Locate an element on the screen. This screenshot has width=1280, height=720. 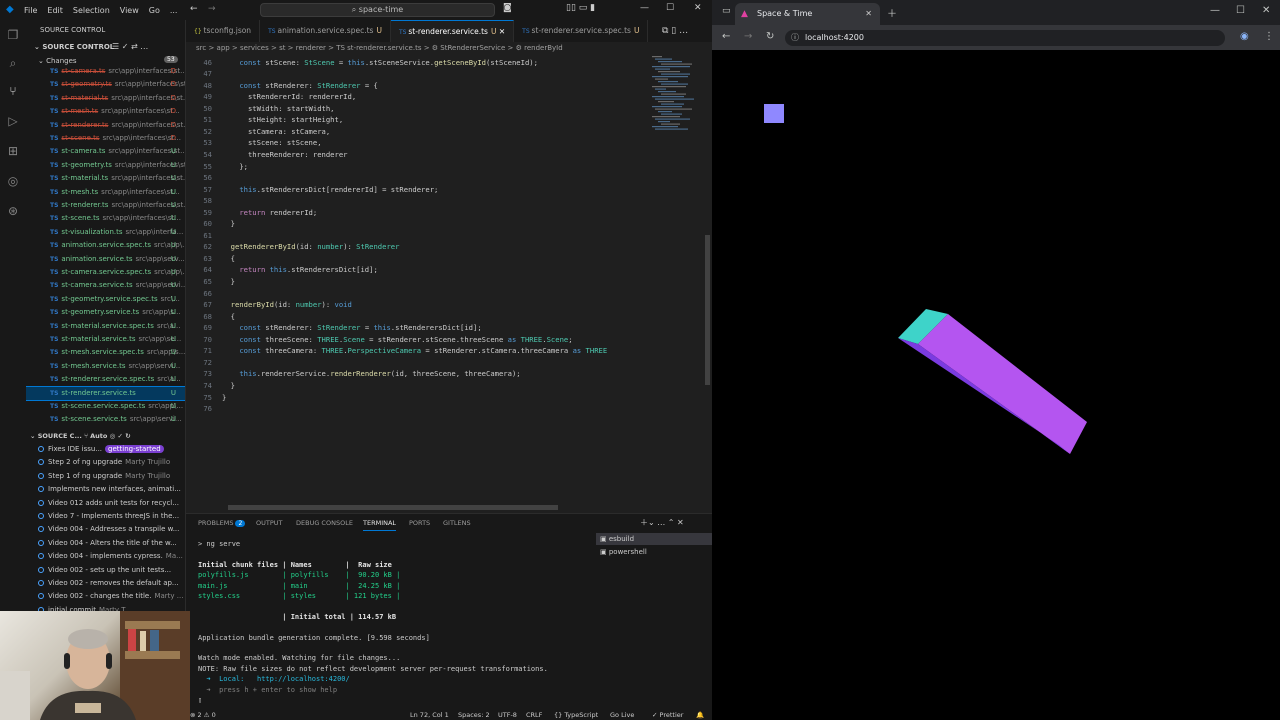
panel-tab-ports: PORTS is located at coordinates (419, 523).